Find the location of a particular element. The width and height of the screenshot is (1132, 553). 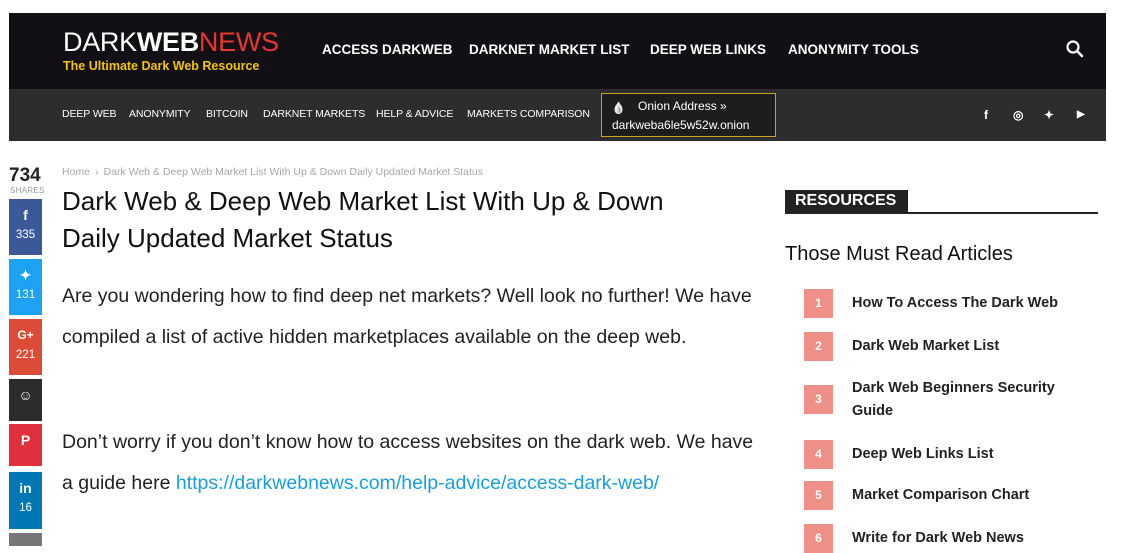

sidebar-article-link: Write for Dark Web News is located at coordinates (967, 538).